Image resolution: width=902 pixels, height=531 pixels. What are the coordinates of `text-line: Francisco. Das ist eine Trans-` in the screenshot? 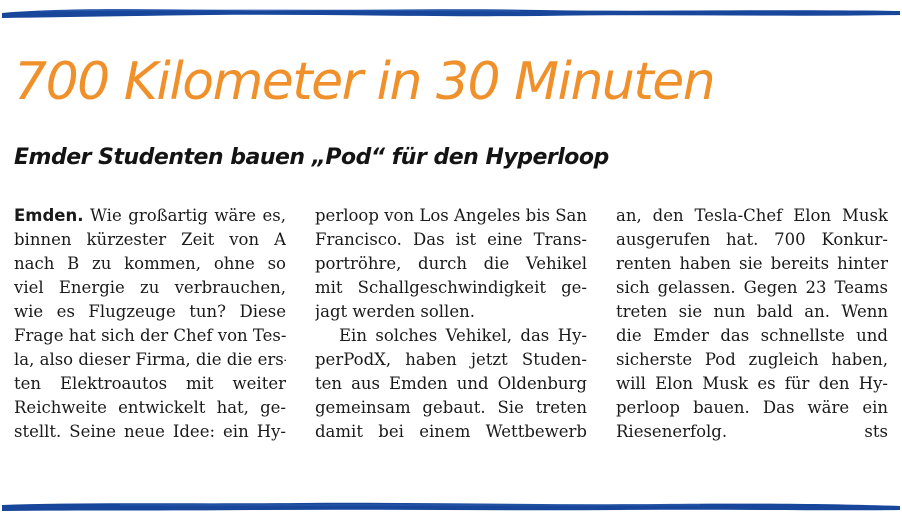 It's located at (451, 239).